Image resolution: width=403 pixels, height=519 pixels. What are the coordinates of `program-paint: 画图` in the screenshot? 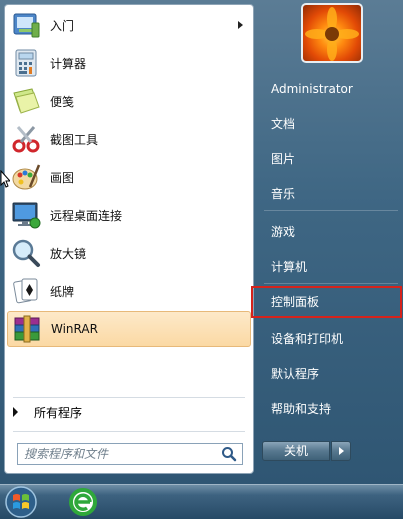 It's located at (129, 177).